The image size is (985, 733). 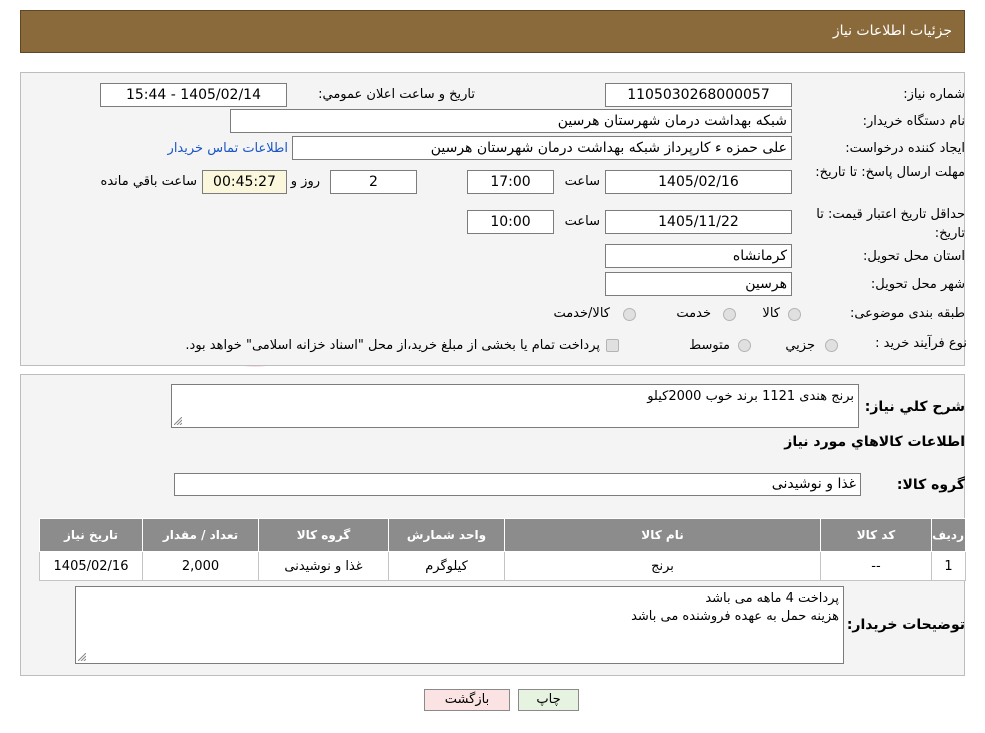 I want to click on category-service-radio, so click(x=729, y=314).